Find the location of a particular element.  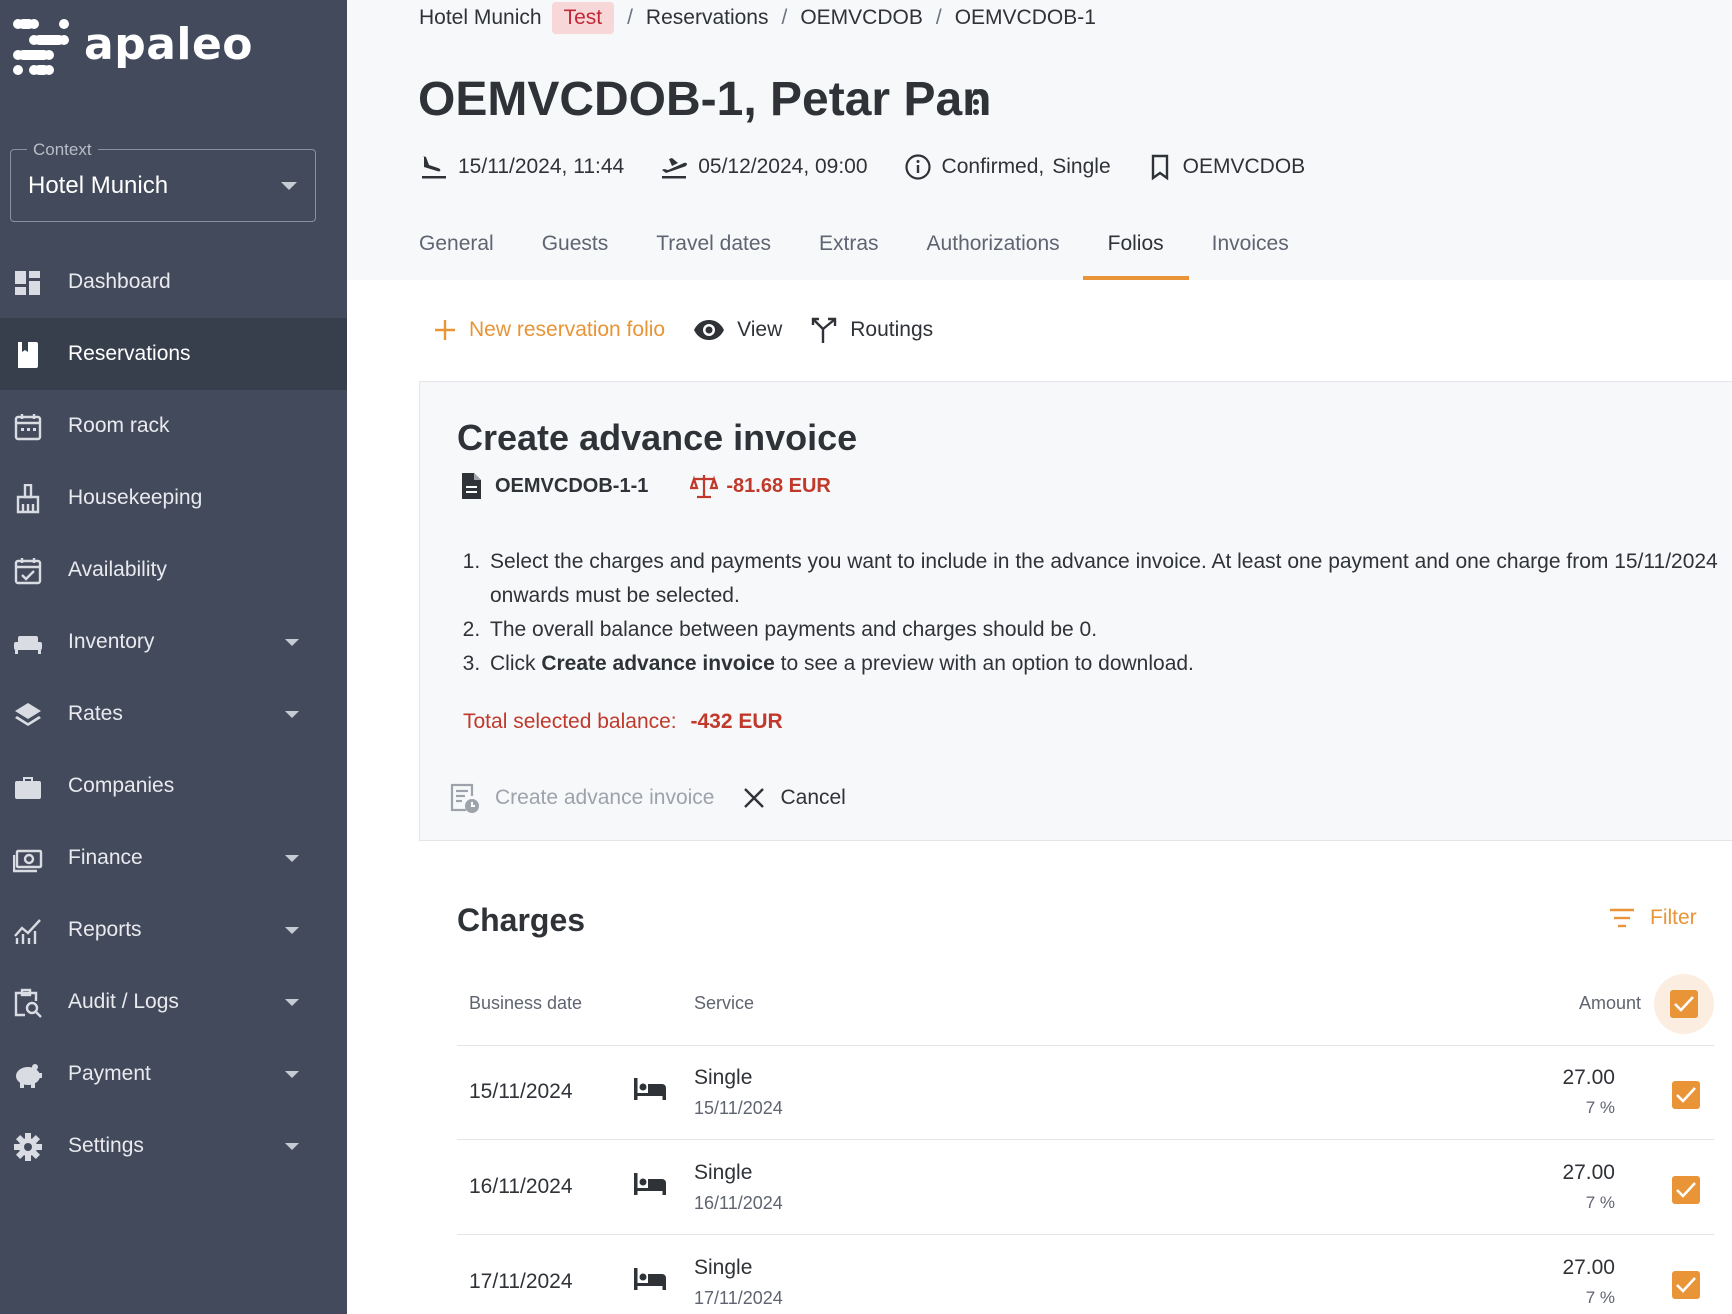

instruction-step-3-bold: Create advance invoice is located at coordinates (658, 663).